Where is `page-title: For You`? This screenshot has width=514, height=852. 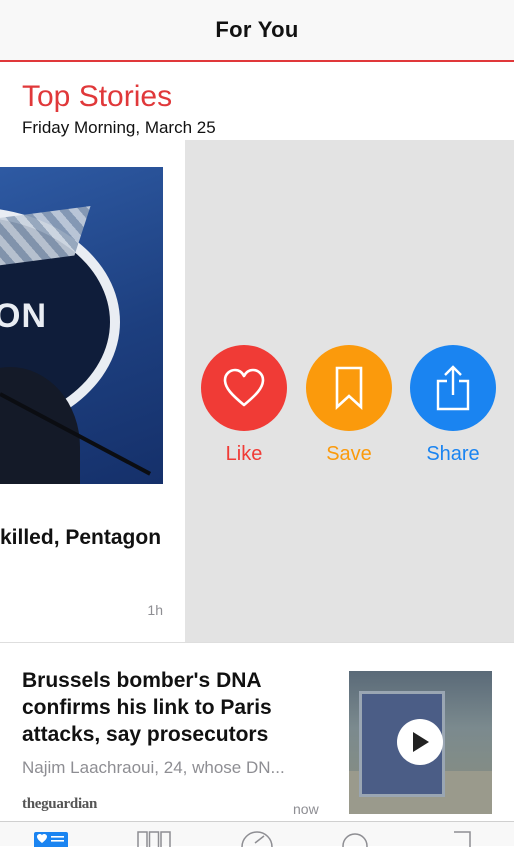 page-title: For You is located at coordinates (257, 29).